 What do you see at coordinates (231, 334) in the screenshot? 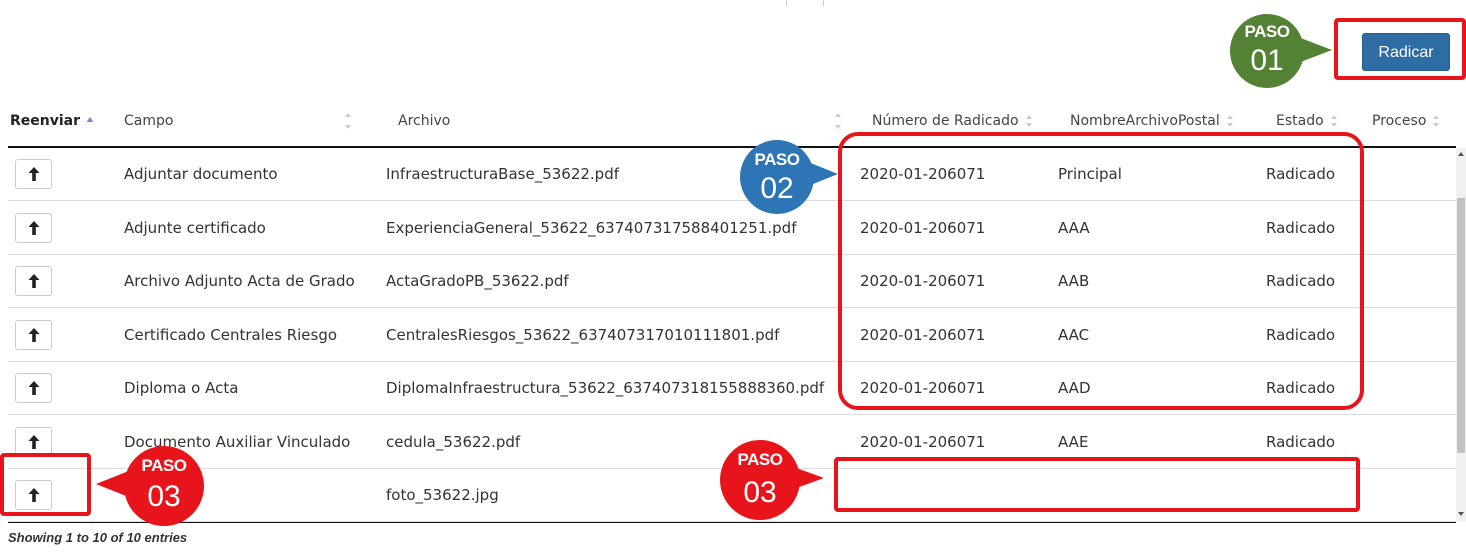
I see `cell-campo: Certificado Centrales Riesgo` at bounding box center [231, 334].